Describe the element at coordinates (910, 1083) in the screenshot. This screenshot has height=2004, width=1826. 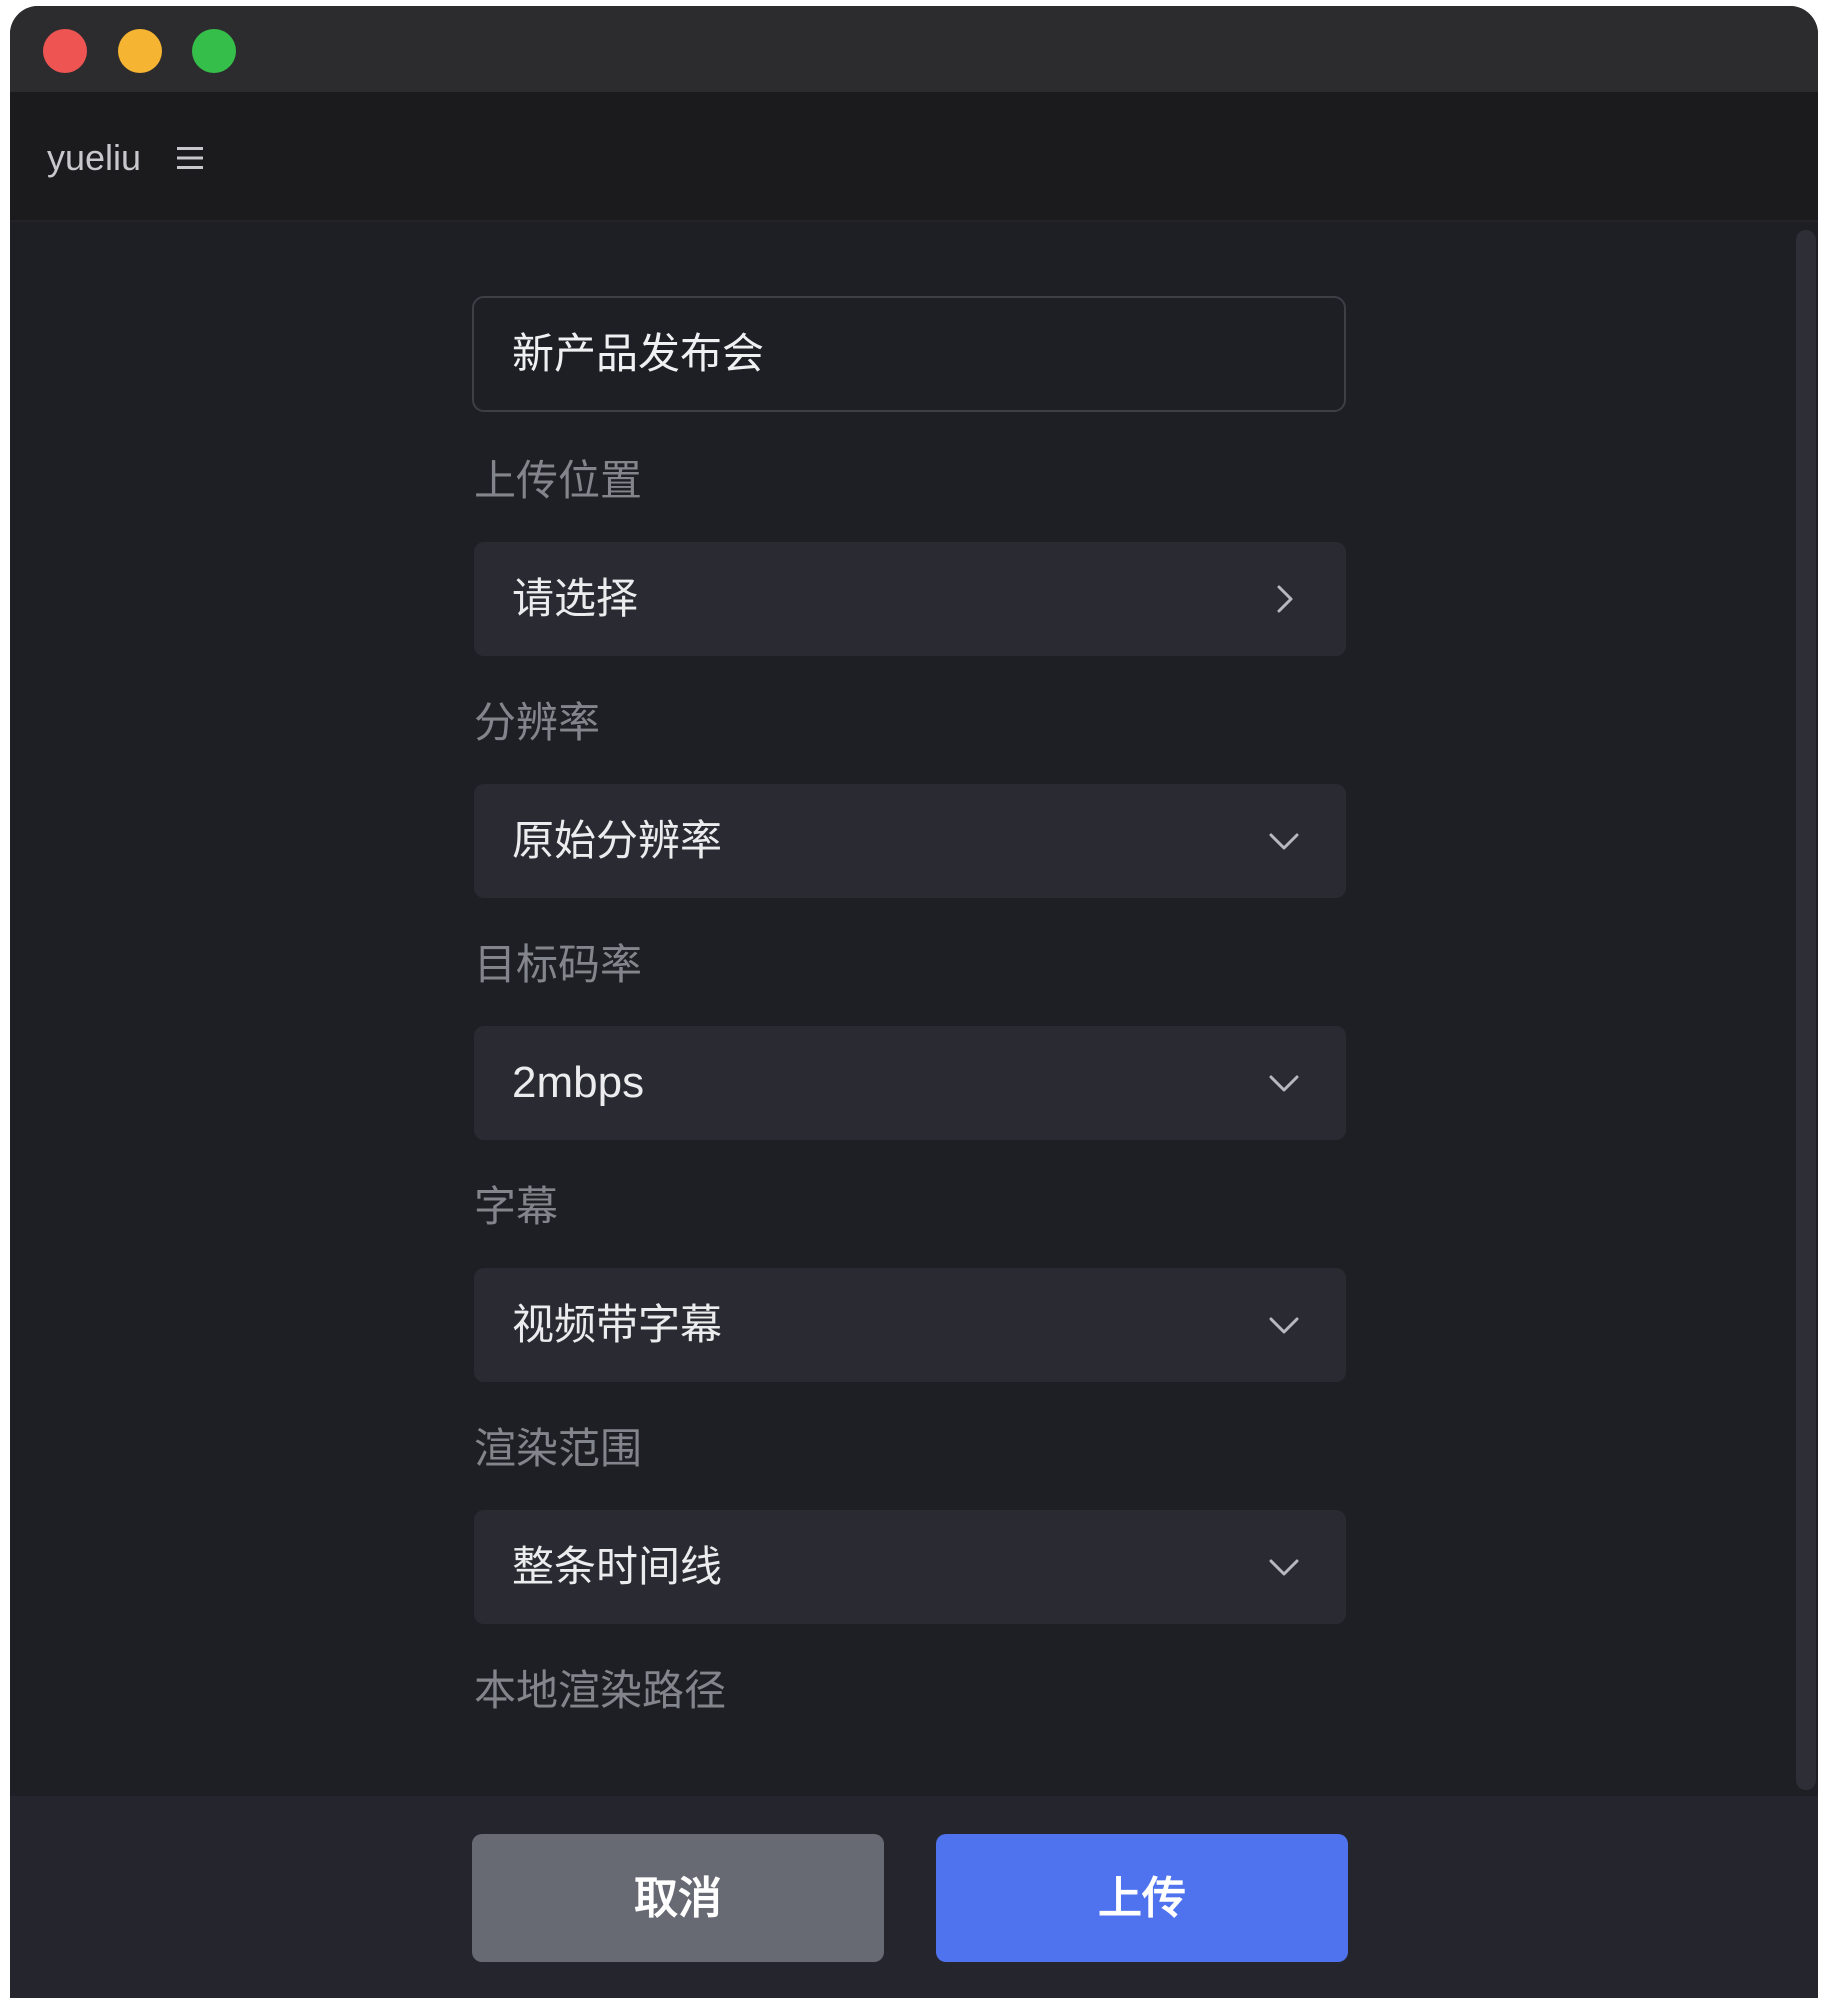
I see `bitrate-select: 2mbps` at that location.